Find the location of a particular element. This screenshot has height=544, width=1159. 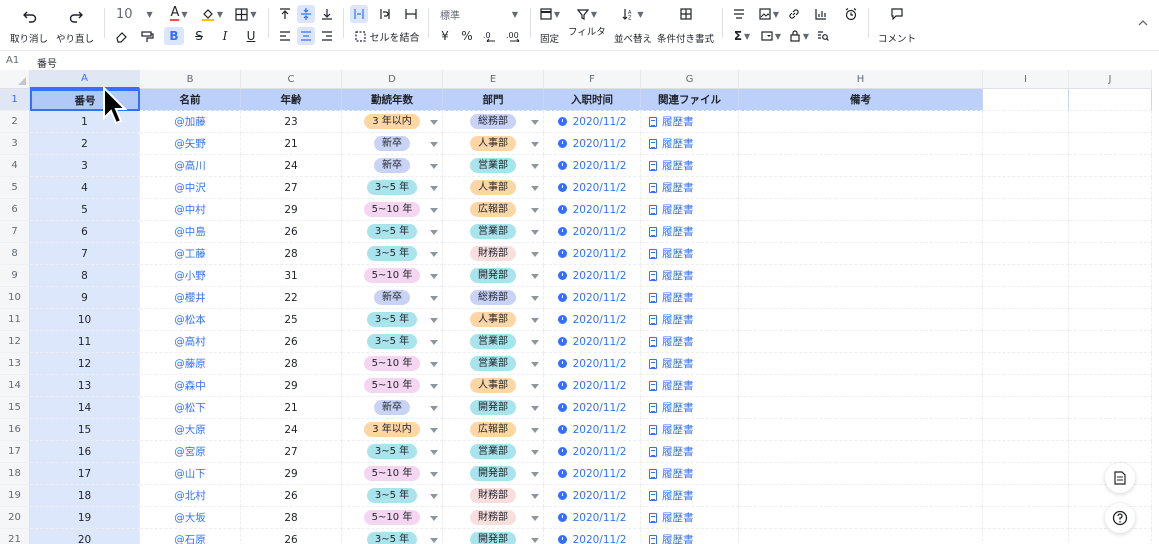

row-number: 1 is located at coordinates (15, 100).